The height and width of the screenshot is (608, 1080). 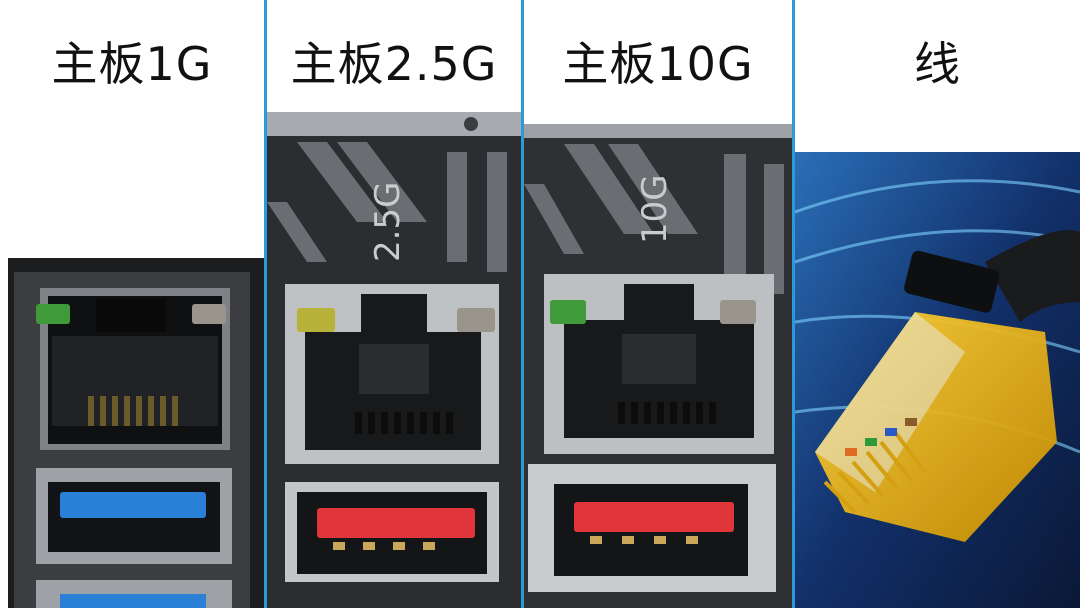 I want to click on panel-cable-title: 线, so click(x=937, y=64).